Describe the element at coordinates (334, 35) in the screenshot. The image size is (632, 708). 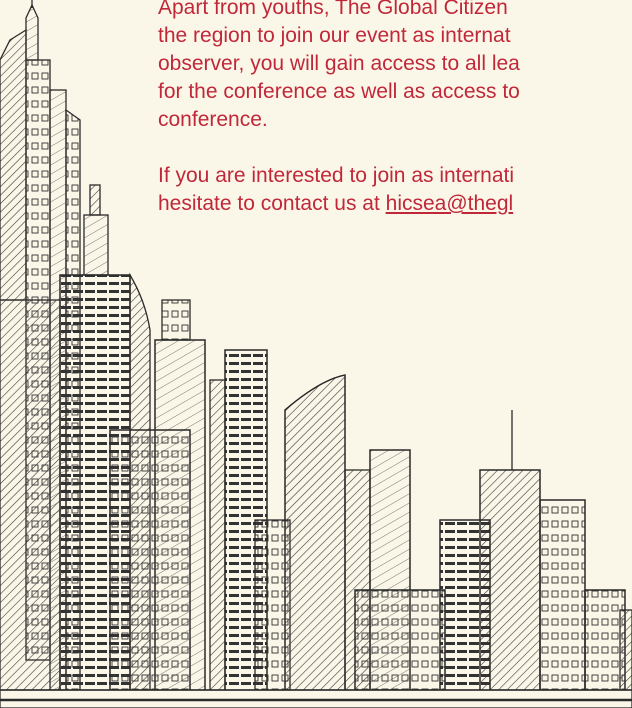
I see `paragraph-1-line: the region to join our event as internat` at that location.